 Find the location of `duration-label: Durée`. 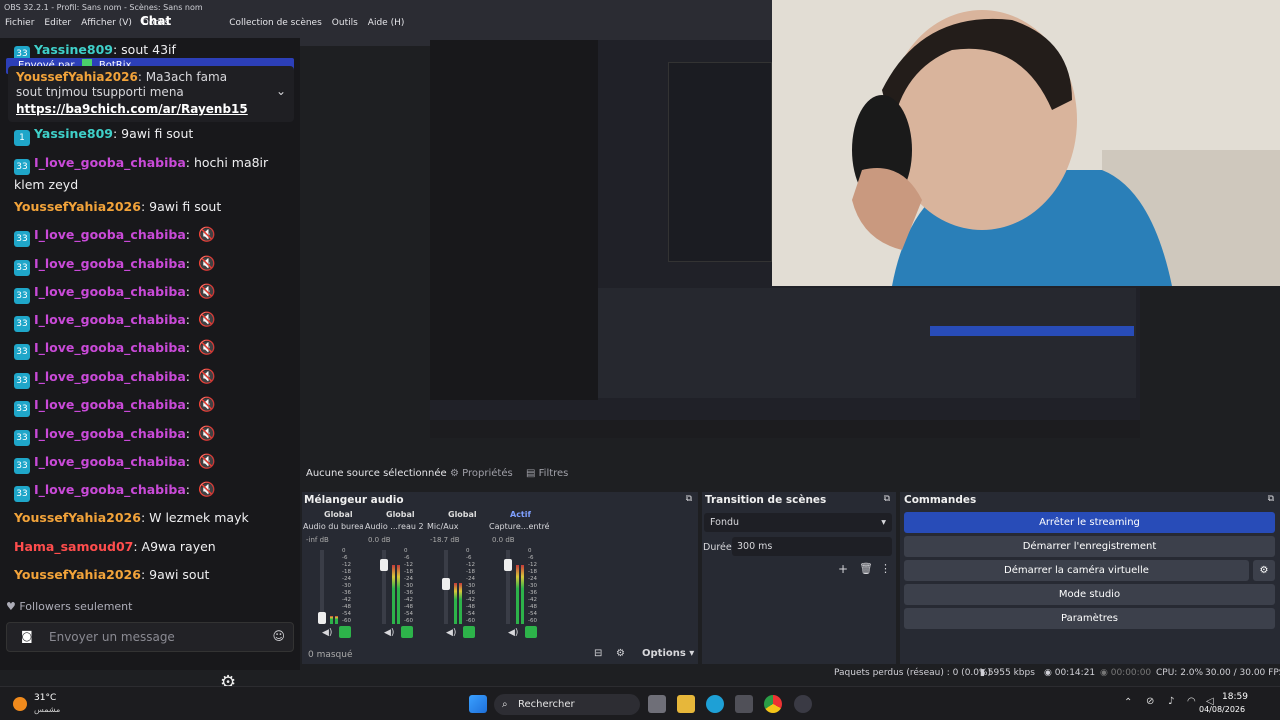

duration-label: Durée is located at coordinates (717, 547).